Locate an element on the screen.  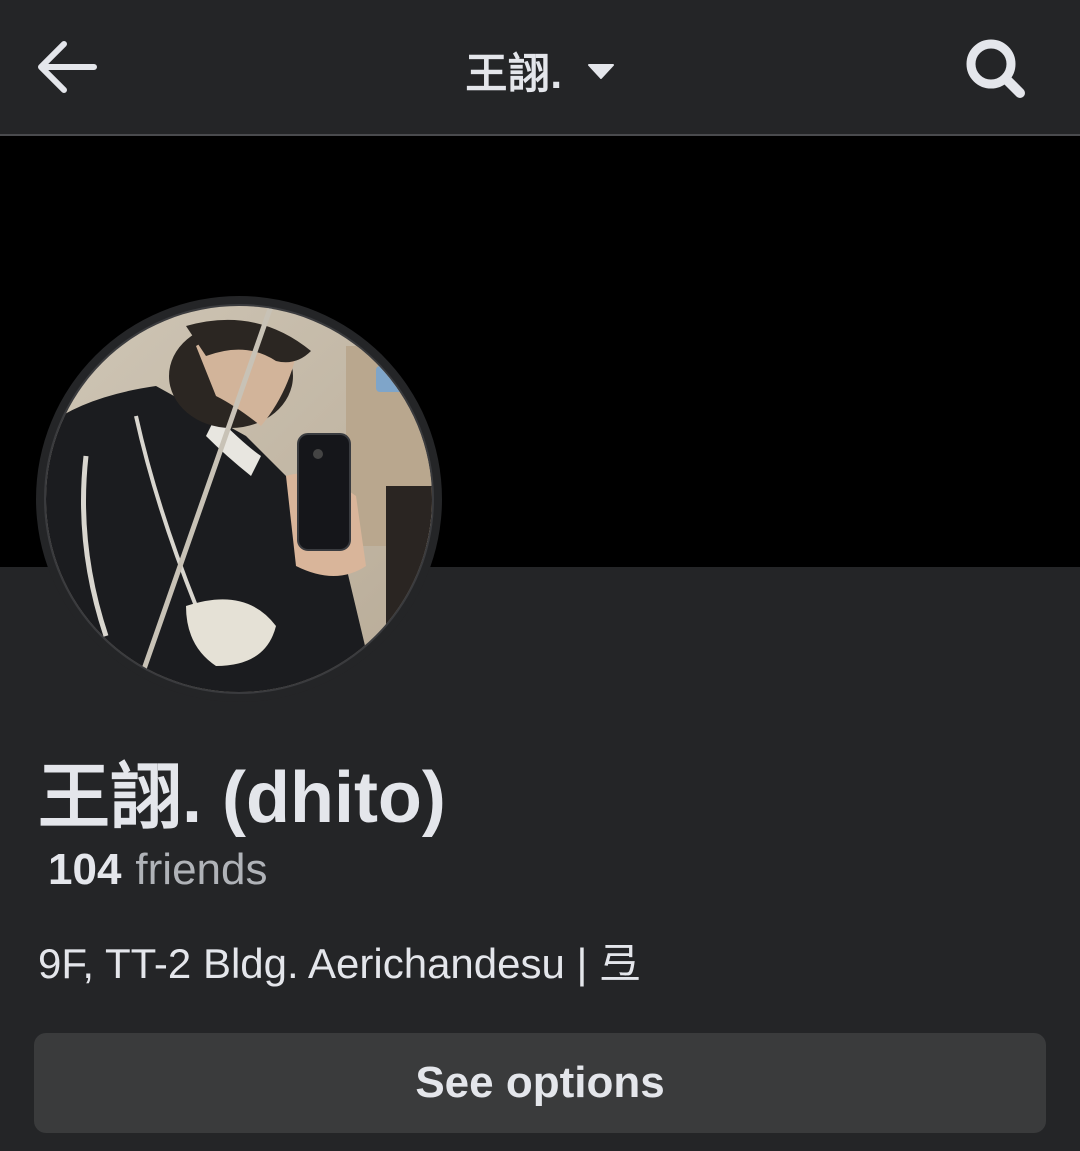
profile-avatar is located at coordinates (239, 499).